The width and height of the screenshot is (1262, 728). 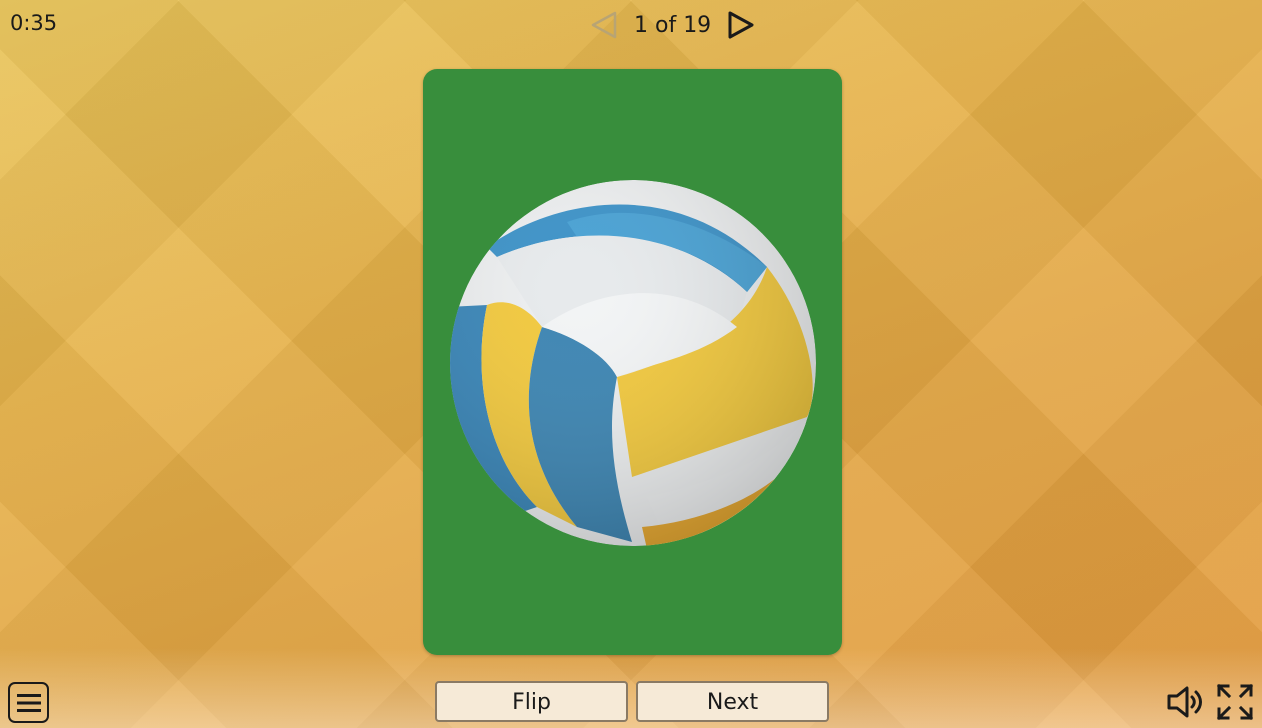 What do you see at coordinates (1186, 702) in the screenshot?
I see `speaker-icon` at bounding box center [1186, 702].